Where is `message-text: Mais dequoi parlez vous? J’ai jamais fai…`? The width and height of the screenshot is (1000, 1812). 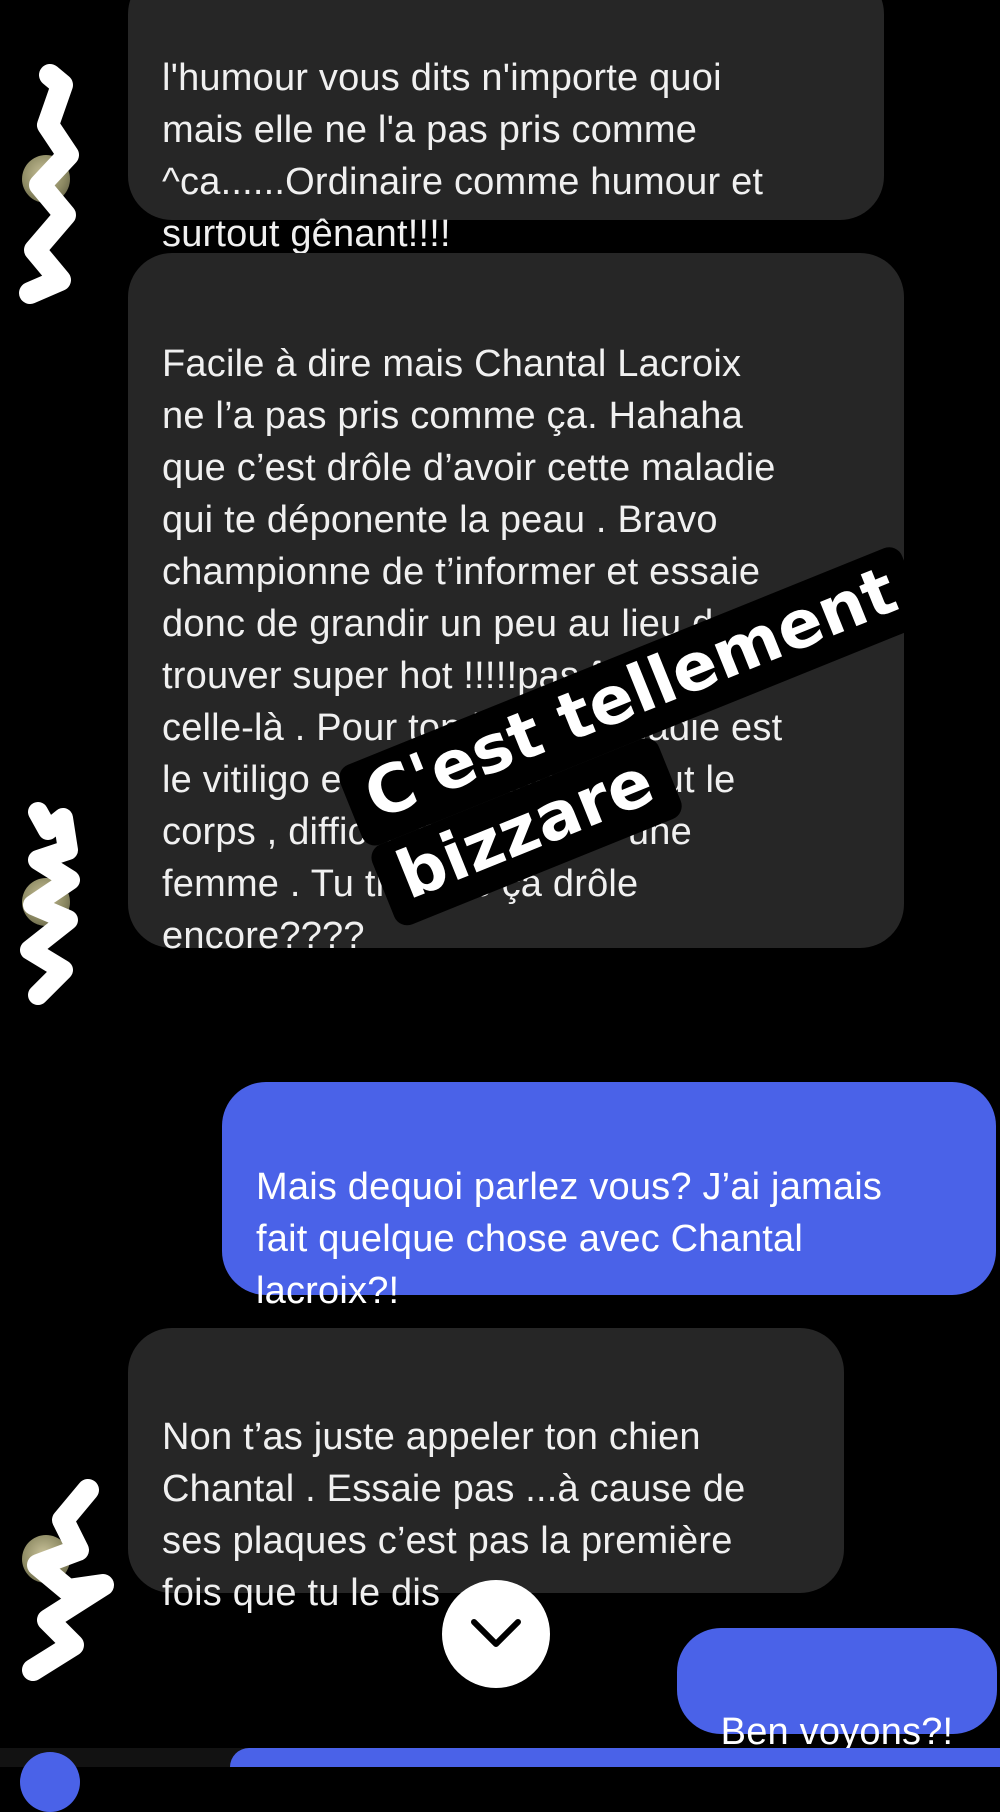
message-text: Mais dequoi parlez vous? J’ai jamais fai… is located at coordinates (569, 1239).